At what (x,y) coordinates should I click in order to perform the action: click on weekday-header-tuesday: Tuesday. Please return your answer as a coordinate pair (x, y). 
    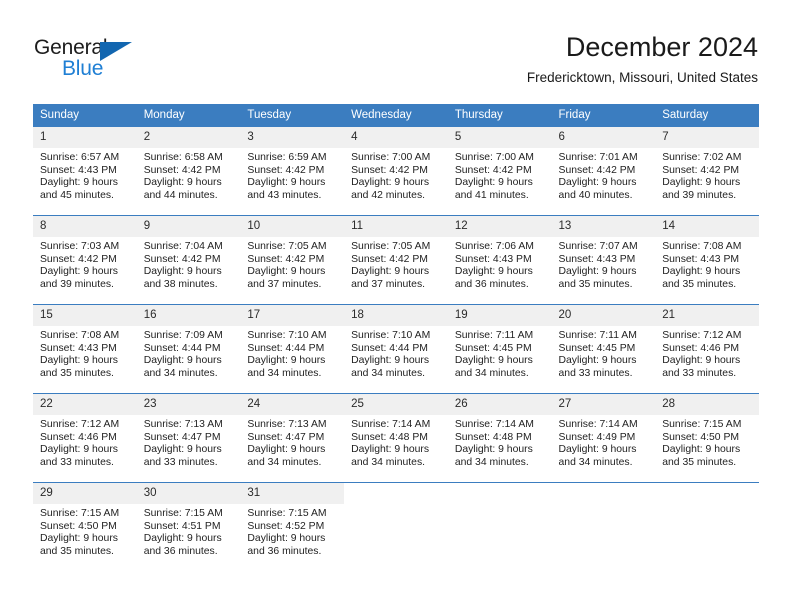
    Looking at the image, I should click on (292, 115).